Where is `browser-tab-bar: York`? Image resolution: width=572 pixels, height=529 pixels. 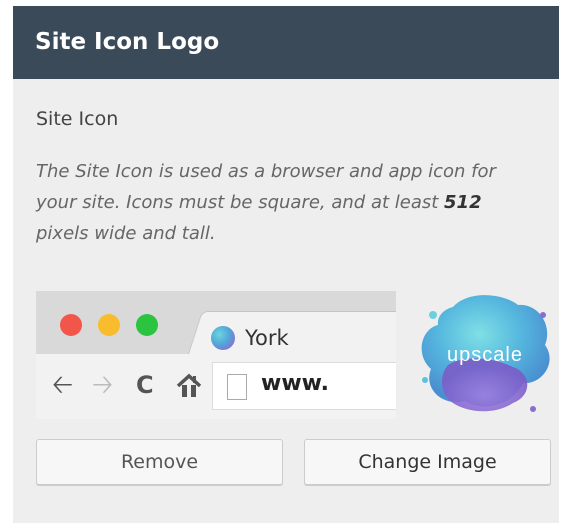 browser-tab-bar: York is located at coordinates (216, 325).